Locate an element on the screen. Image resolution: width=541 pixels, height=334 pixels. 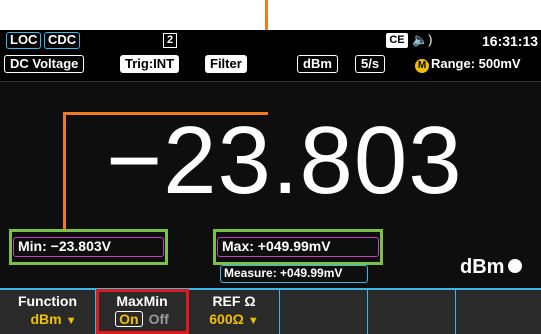
status-dot-icon is located at coordinates (515, 266).